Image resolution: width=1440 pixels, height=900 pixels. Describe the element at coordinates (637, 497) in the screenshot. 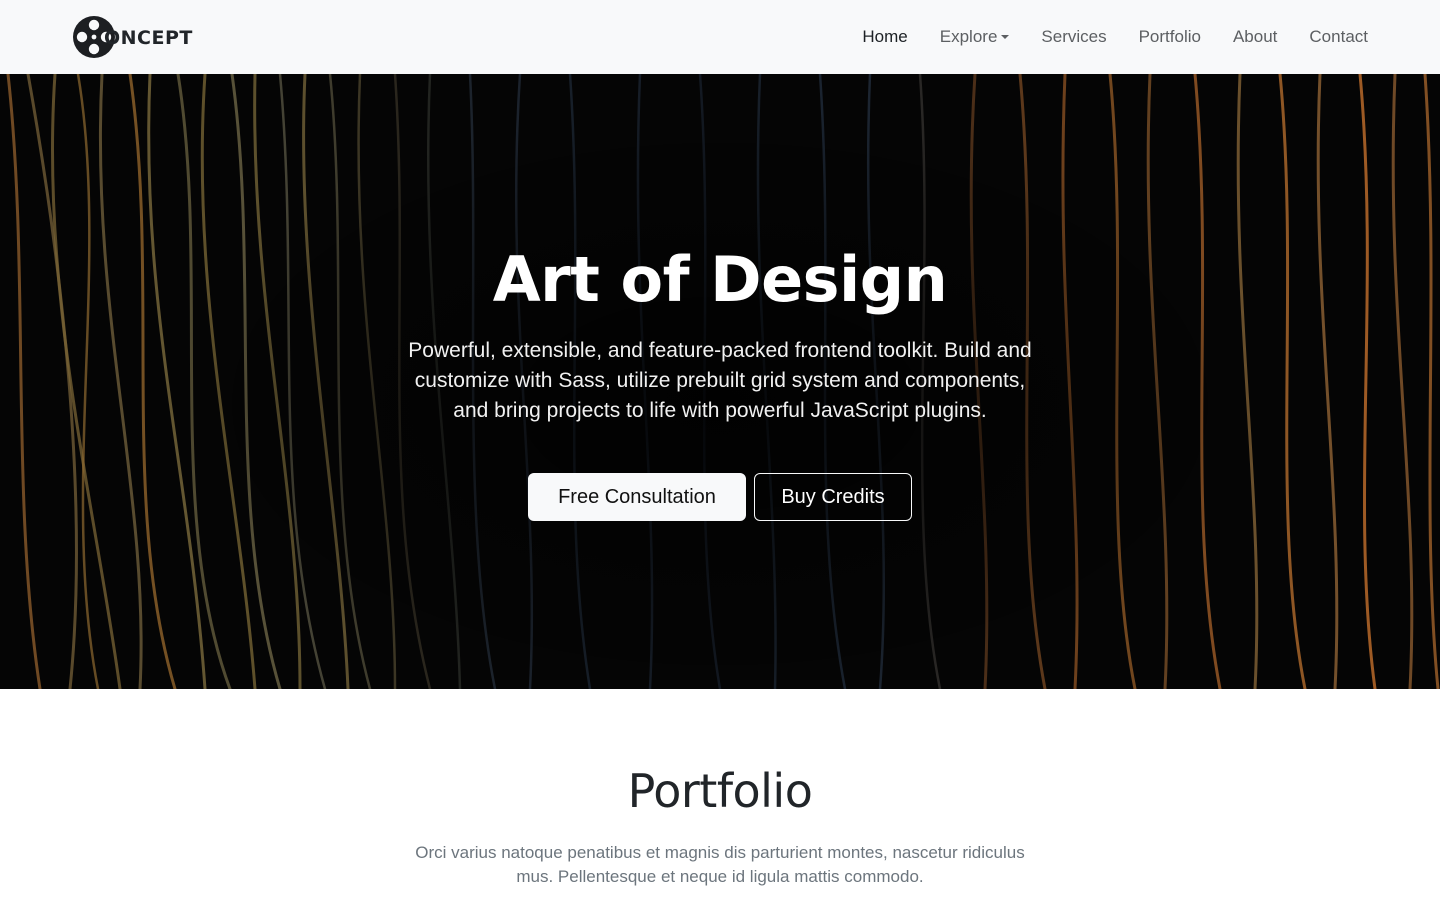

I see `free-consultation-button: Free Consultation` at that location.